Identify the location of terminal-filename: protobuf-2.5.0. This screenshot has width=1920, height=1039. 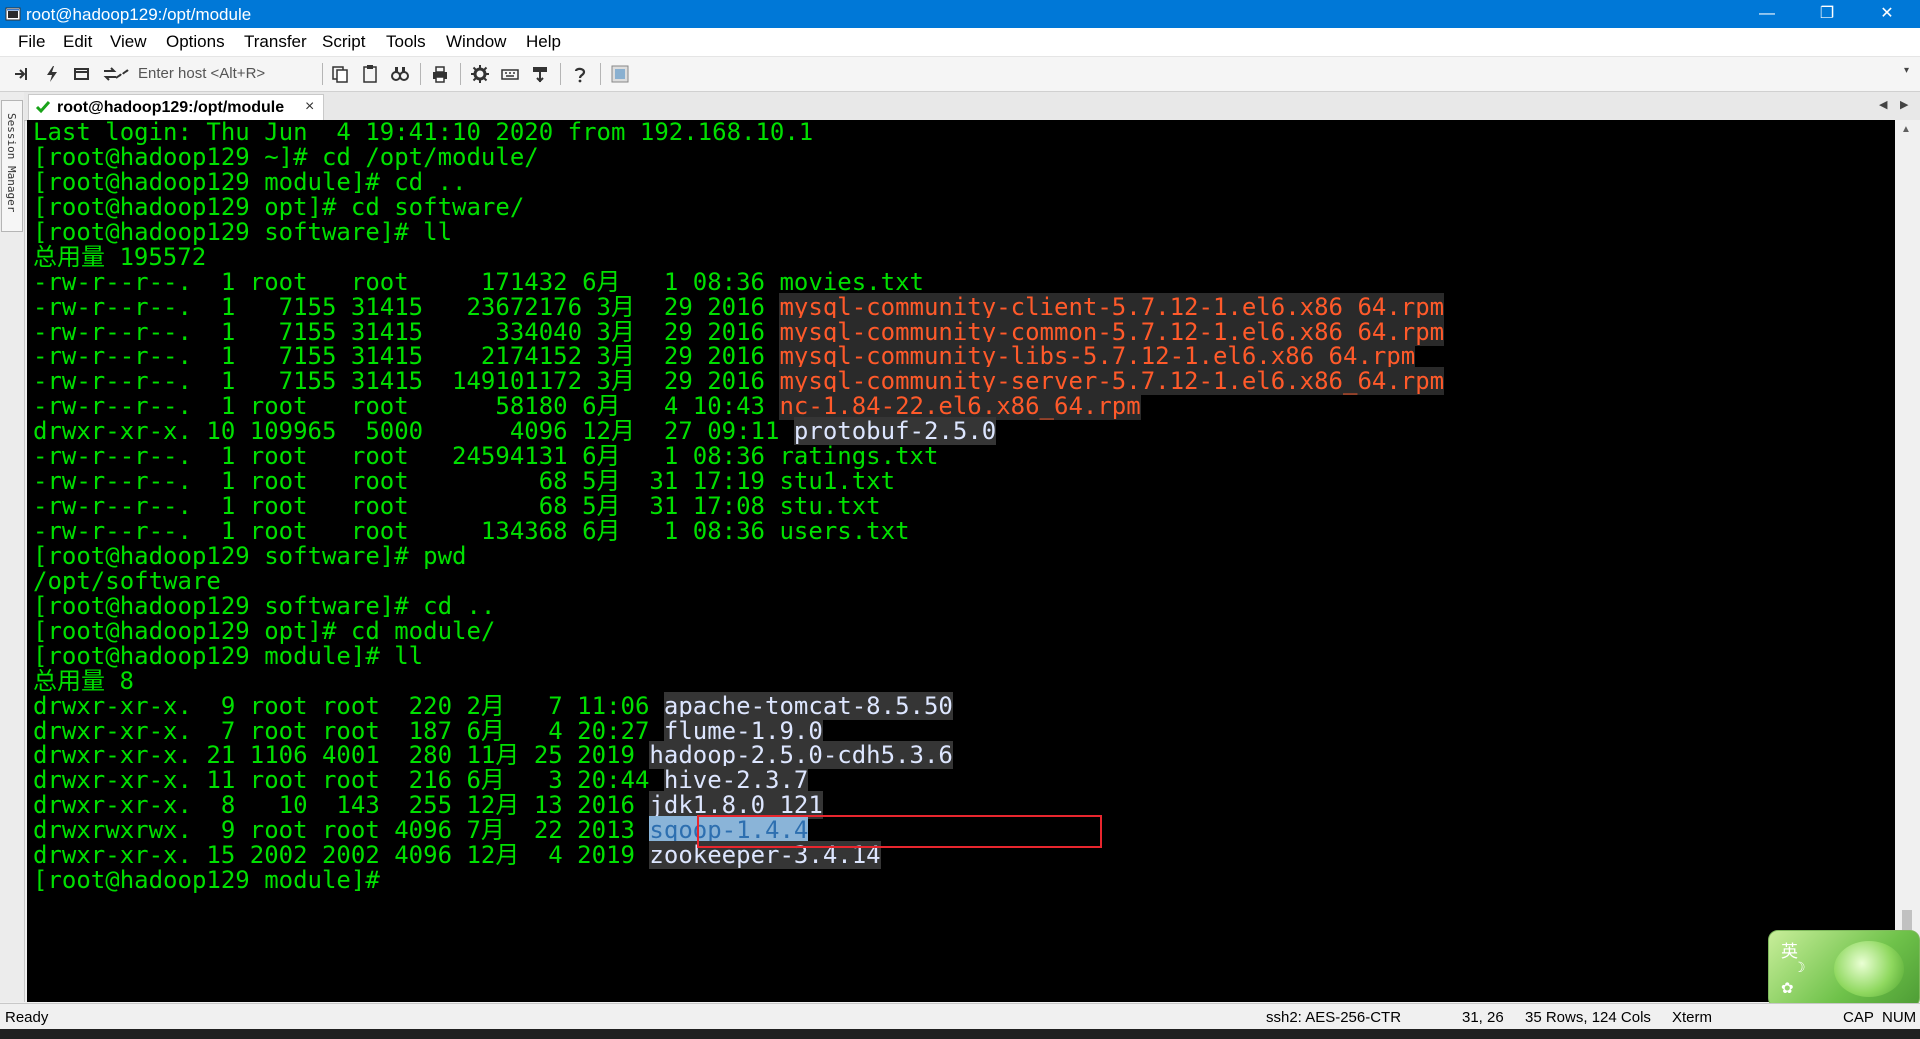
(895, 431).